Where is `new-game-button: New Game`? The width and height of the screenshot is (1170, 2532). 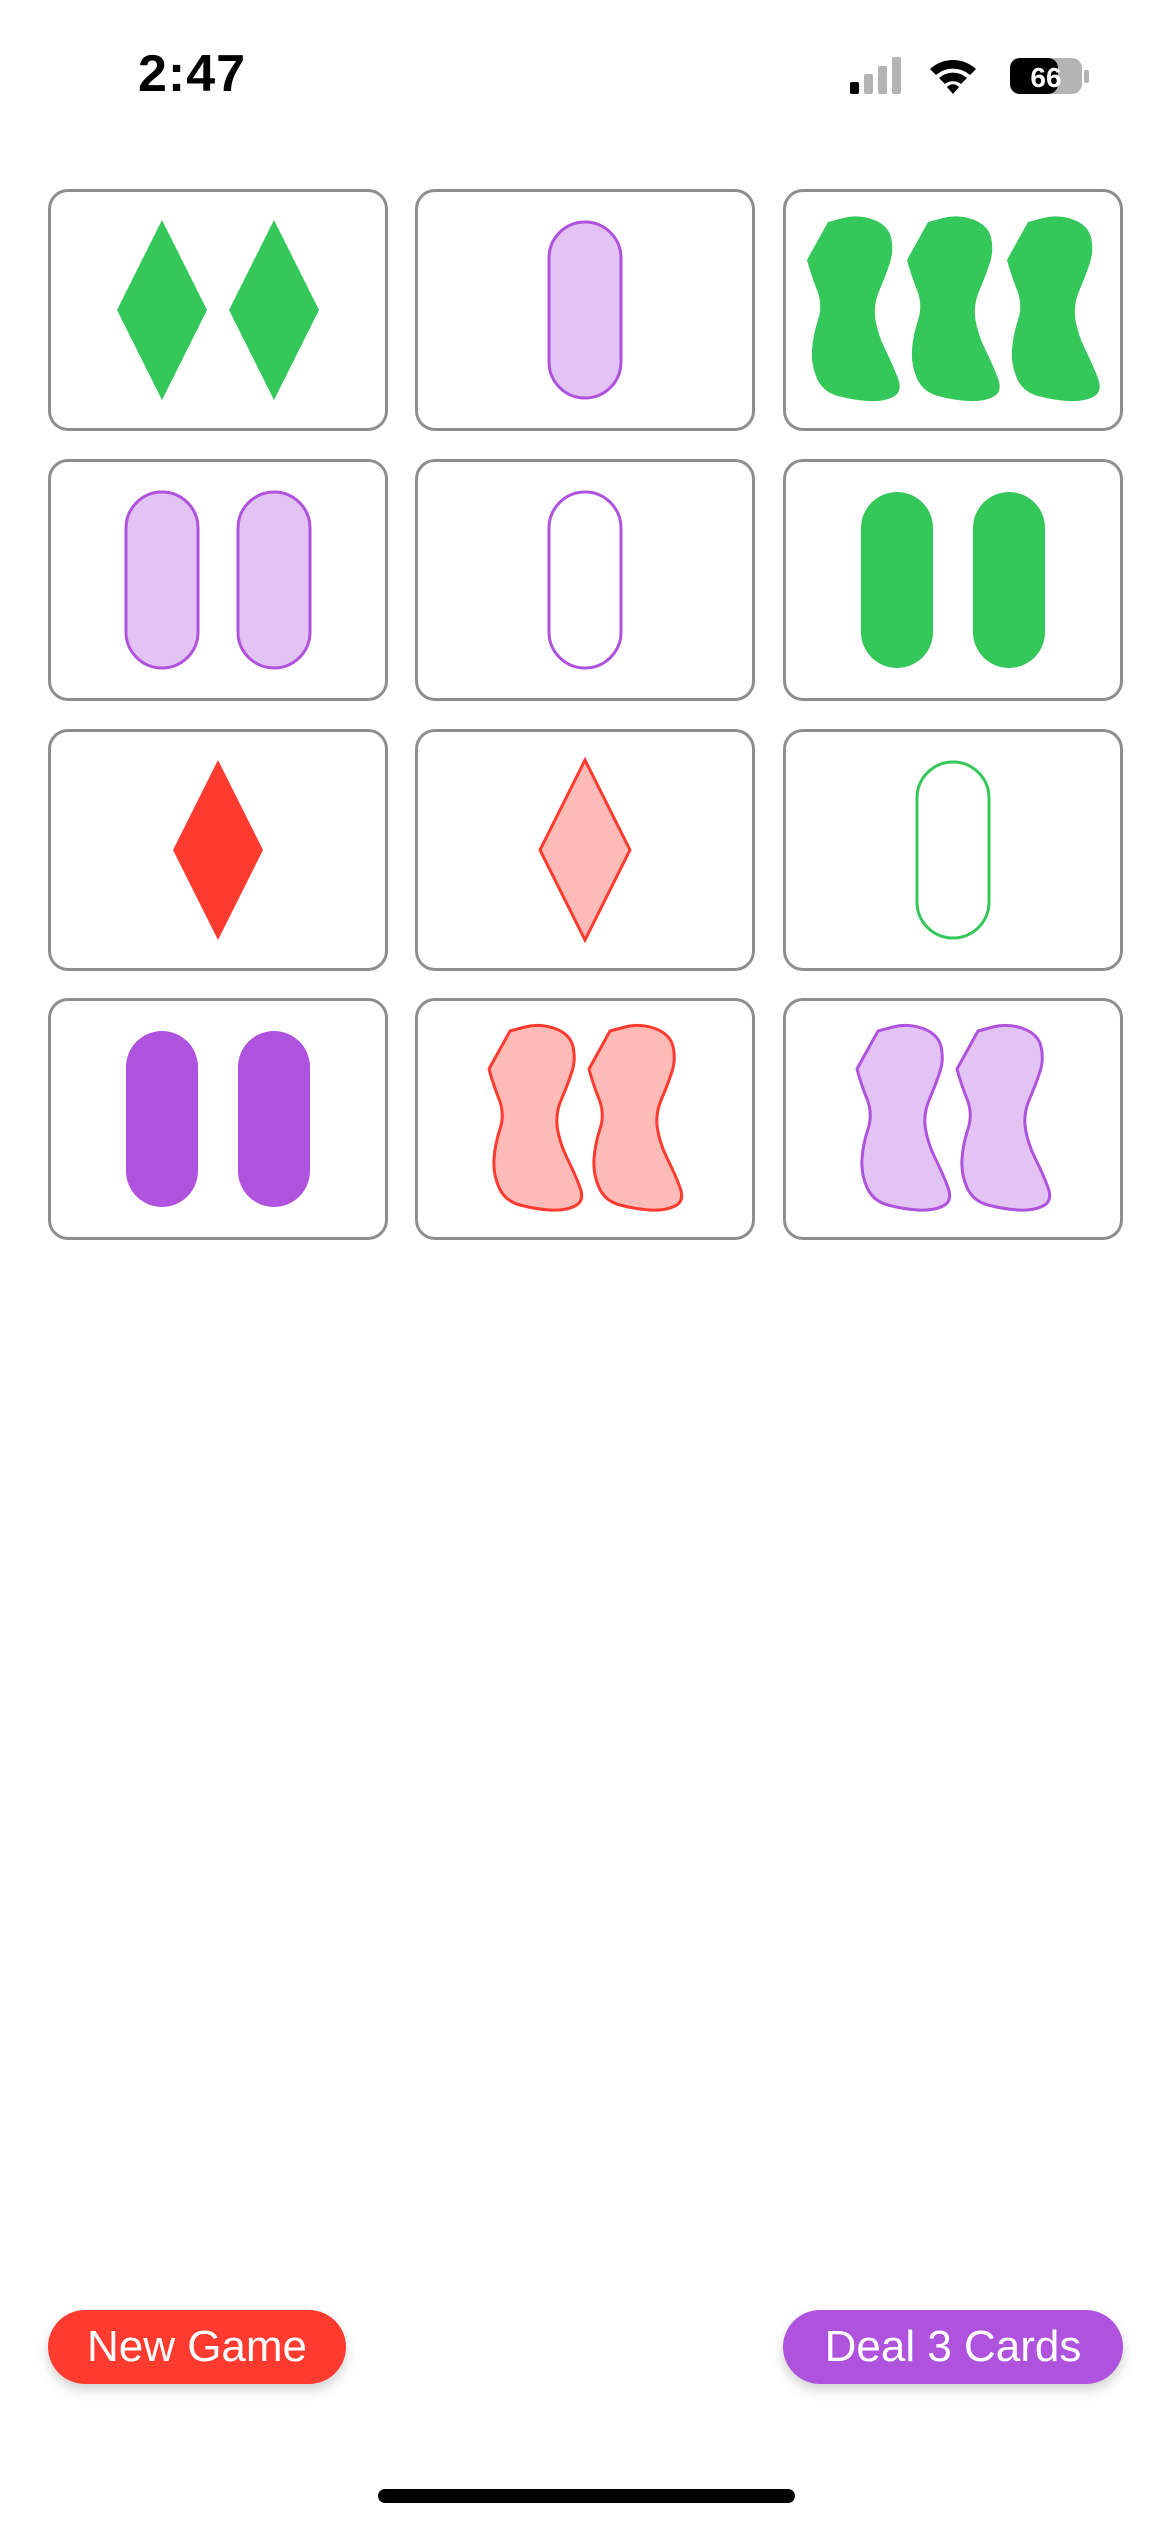
new-game-button: New Game is located at coordinates (197, 2347).